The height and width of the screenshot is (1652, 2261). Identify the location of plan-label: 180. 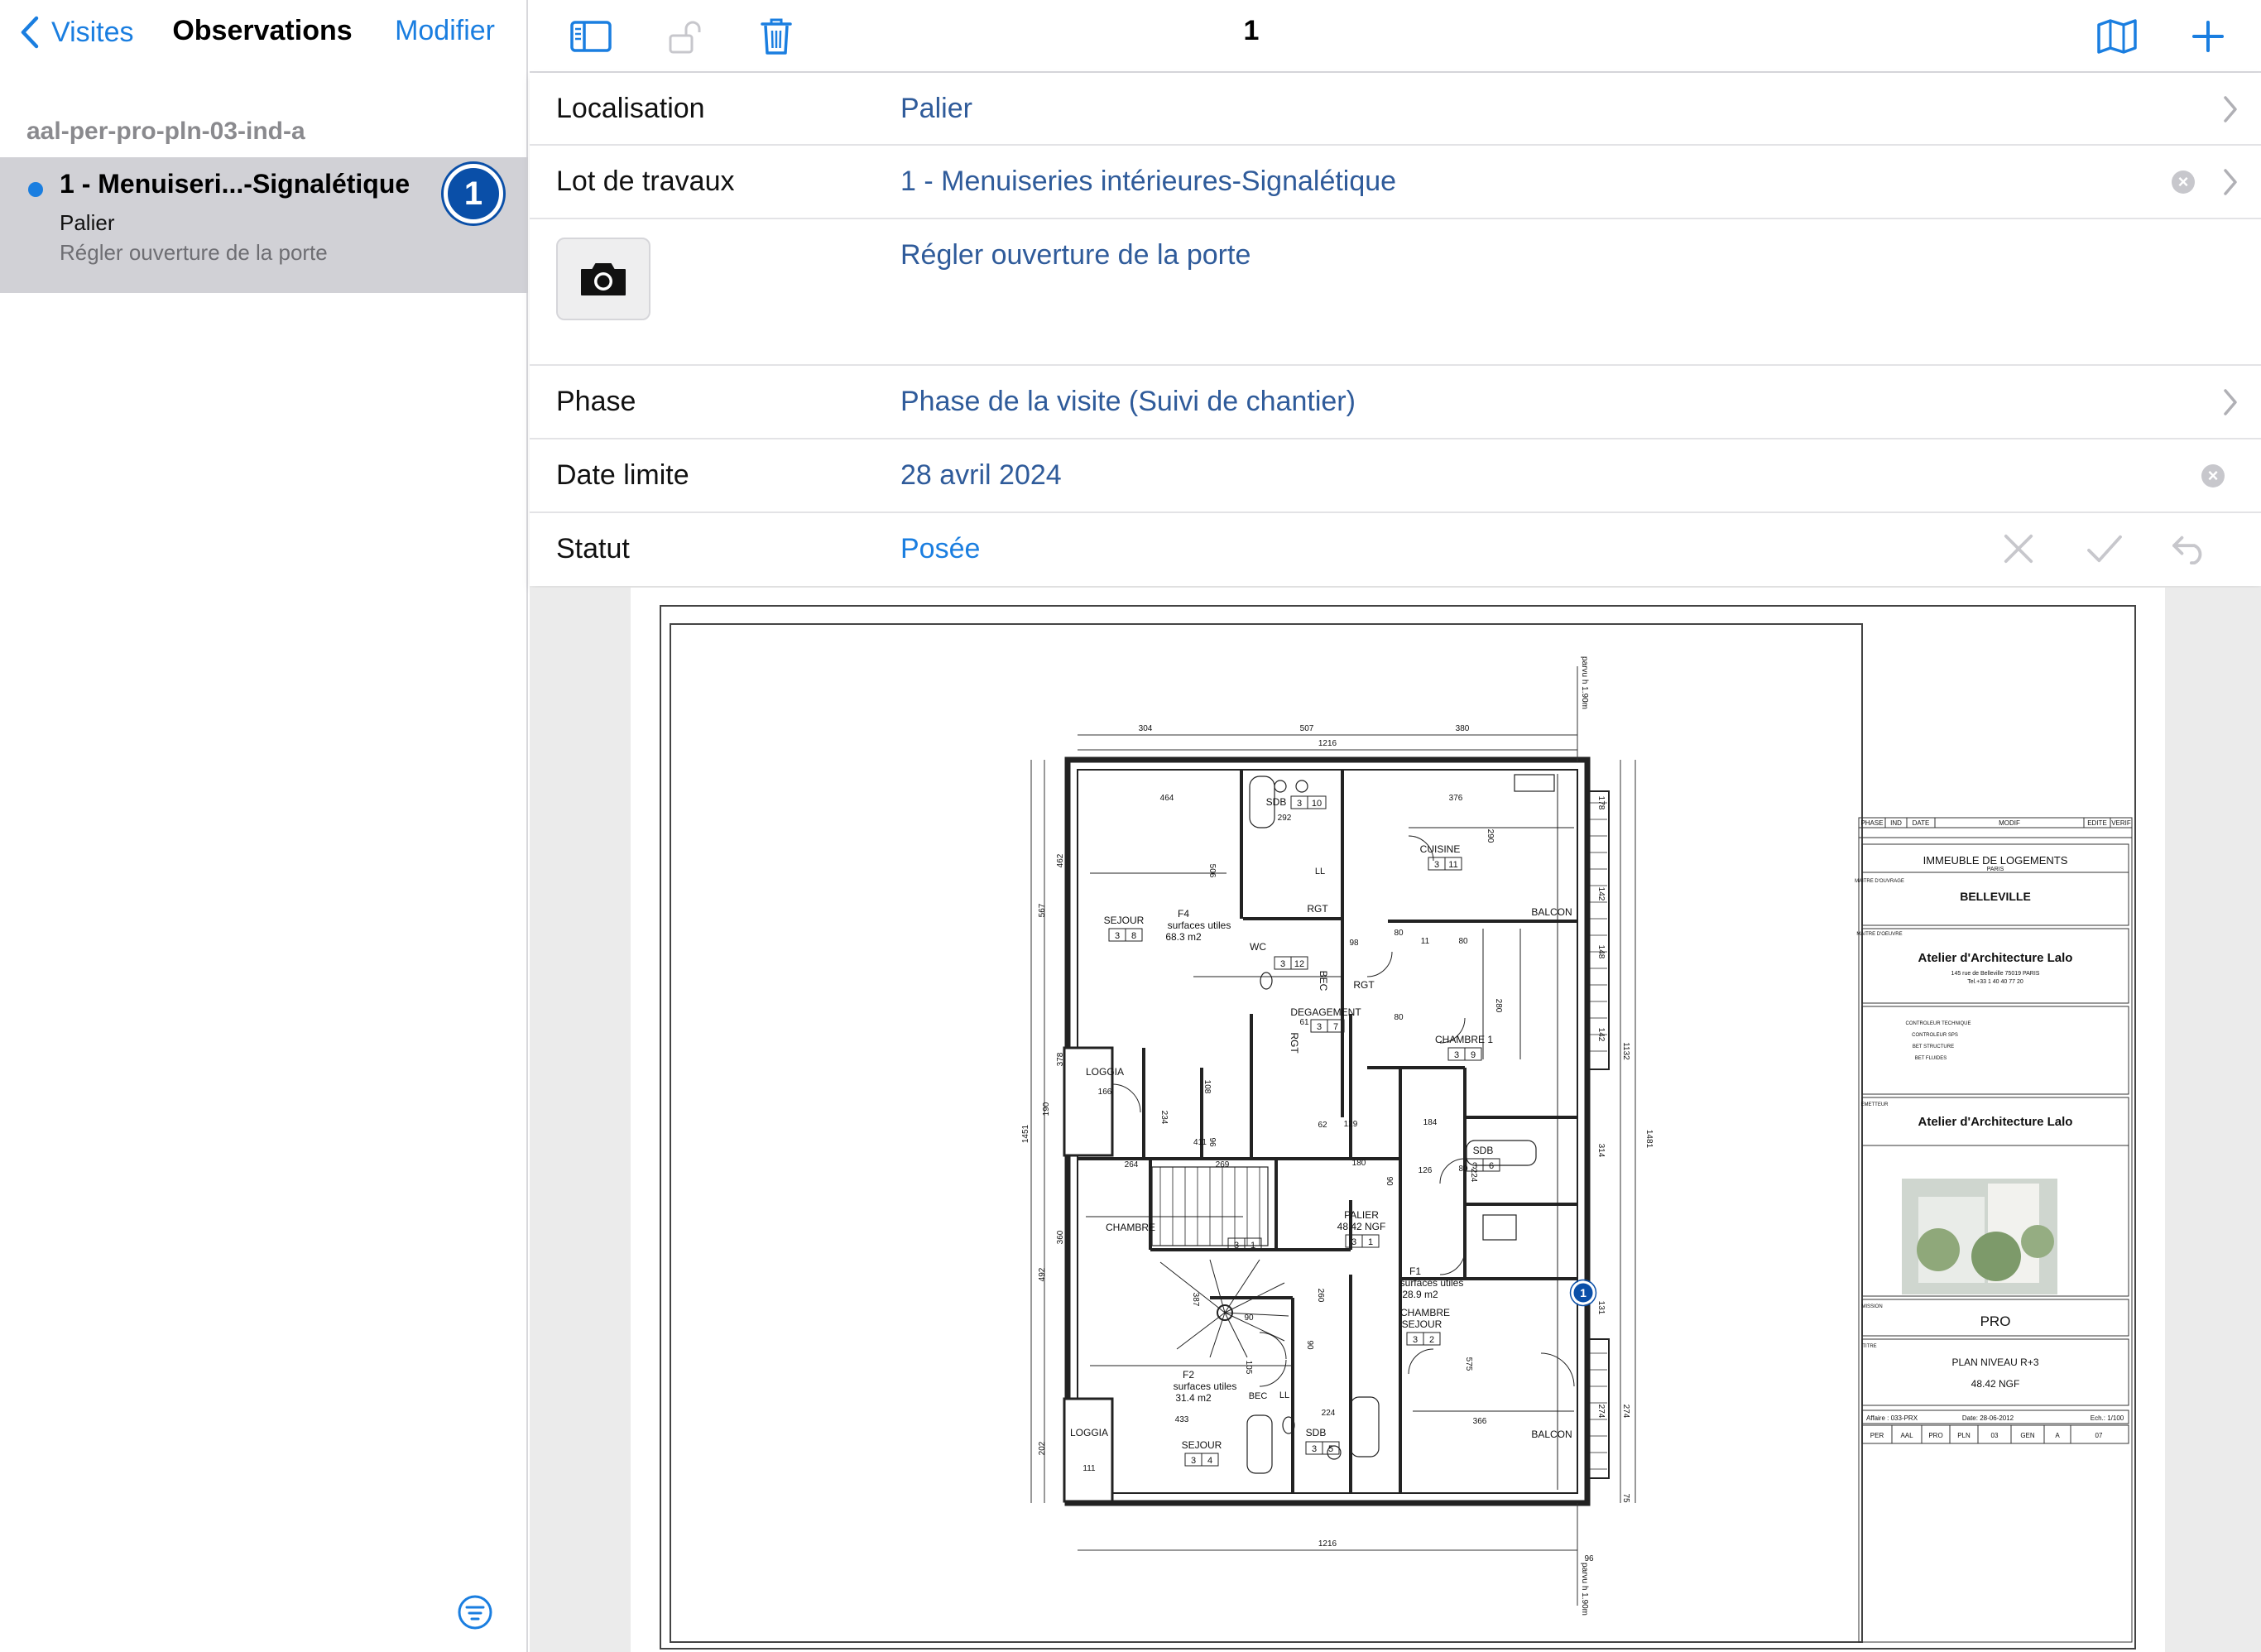
(1359, 1163).